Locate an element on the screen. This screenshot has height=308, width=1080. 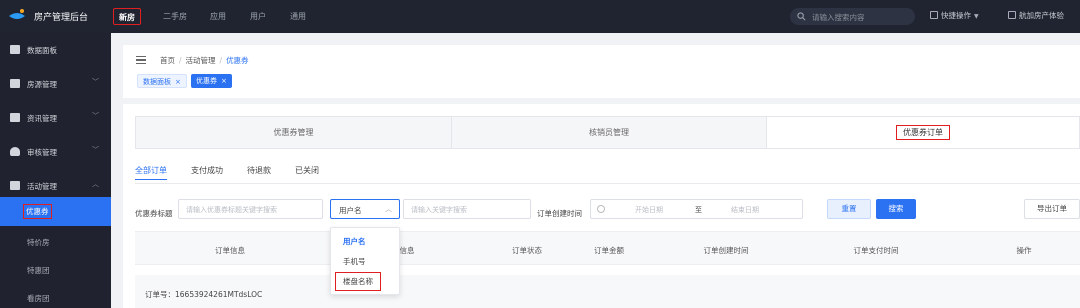
column-created-time: 订单创建时间 is located at coordinates (726, 250).